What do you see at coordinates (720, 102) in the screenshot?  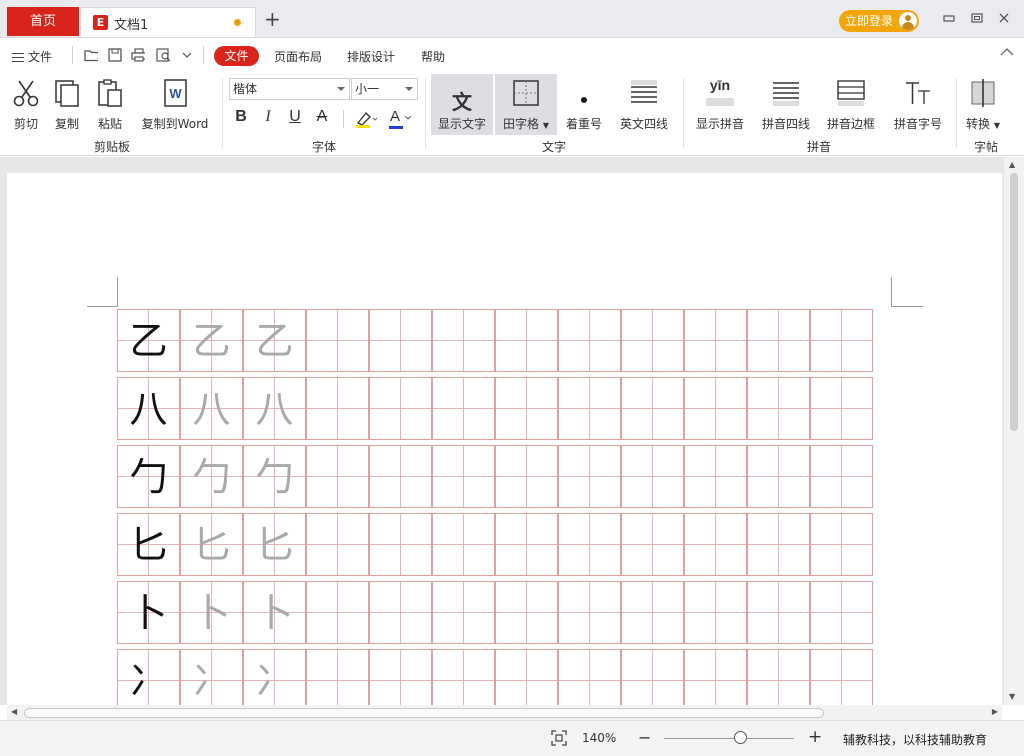 I see `show-pinyin-button: yīn 显示拼音` at bounding box center [720, 102].